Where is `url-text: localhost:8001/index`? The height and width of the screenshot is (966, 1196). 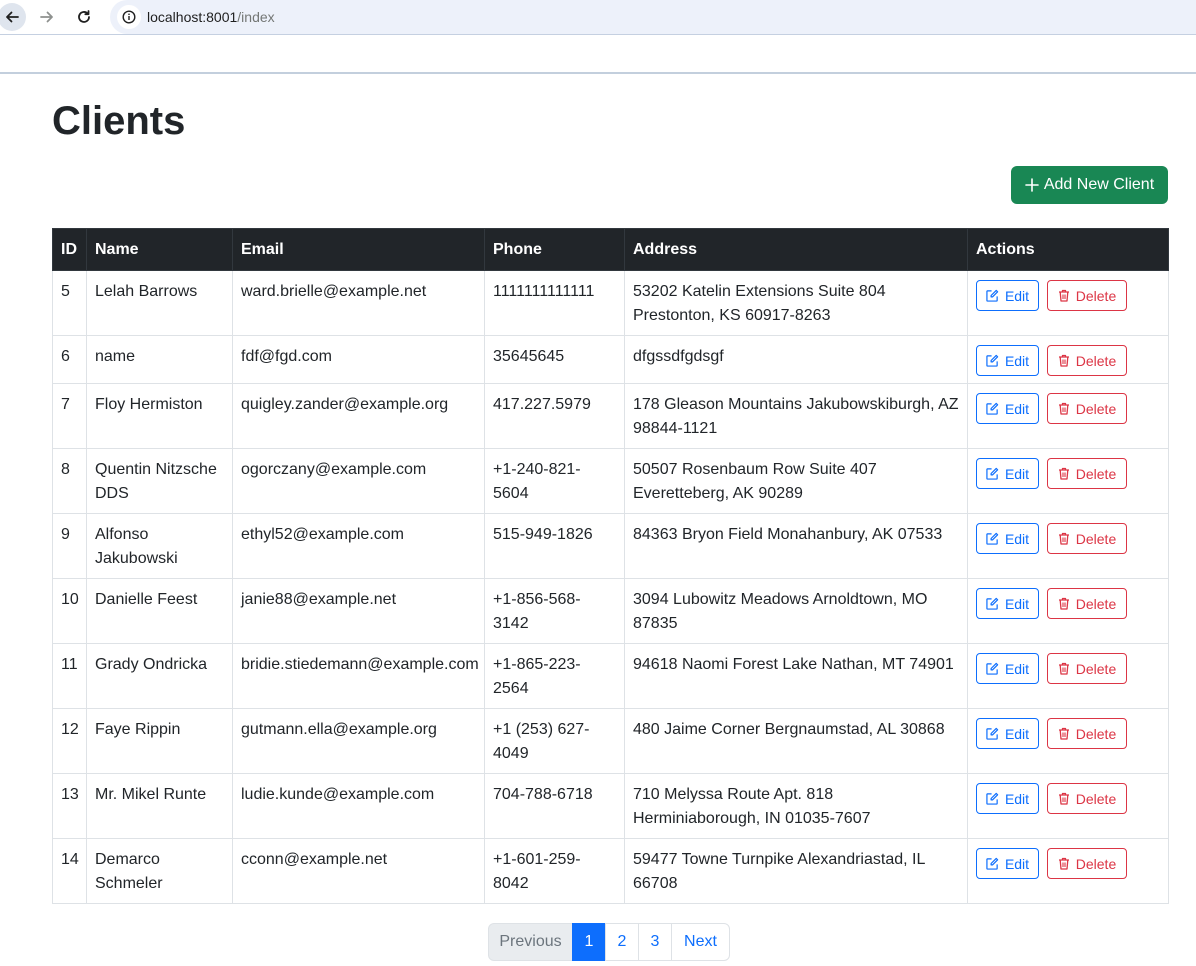 url-text: localhost:8001/index is located at coordinates (211, 17).